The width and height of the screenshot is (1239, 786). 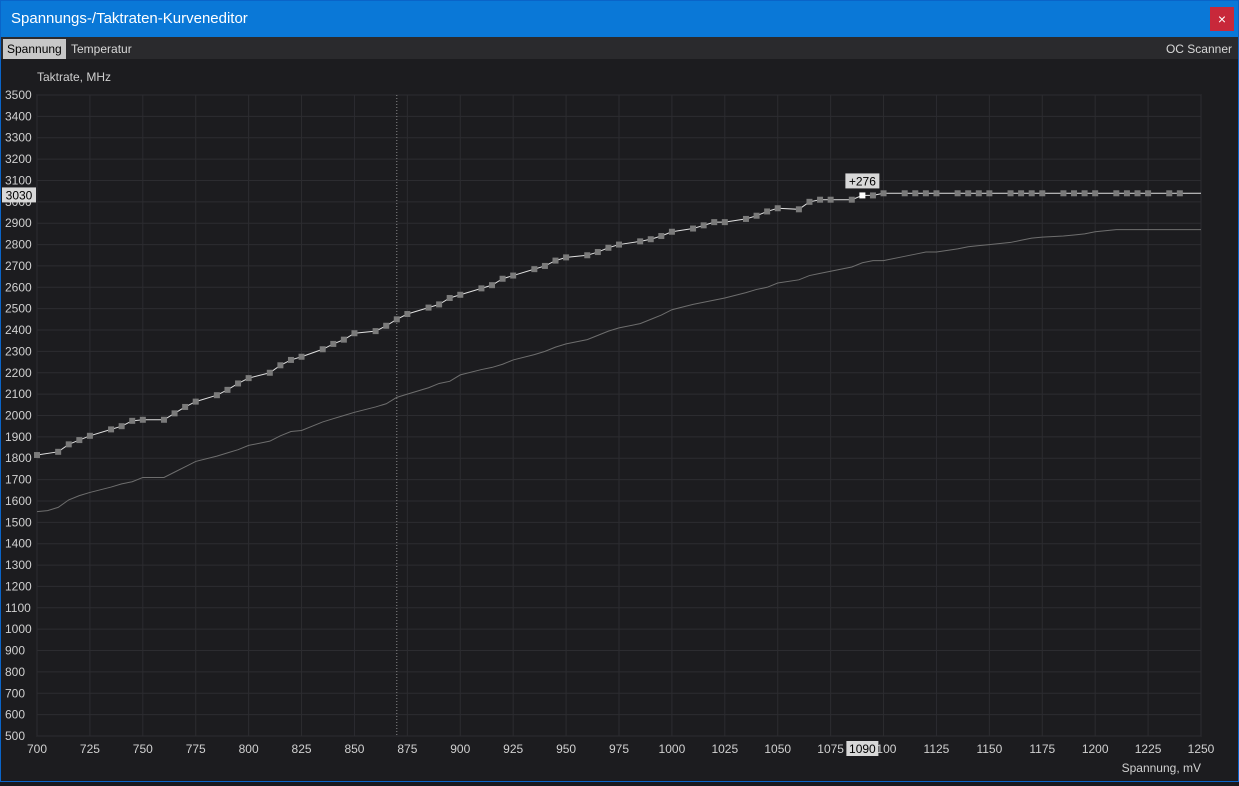 What do you see at coordinates (90, 749) in the screenshot?
I see `x-tick-label: 725` at bounding box center [90, 749].